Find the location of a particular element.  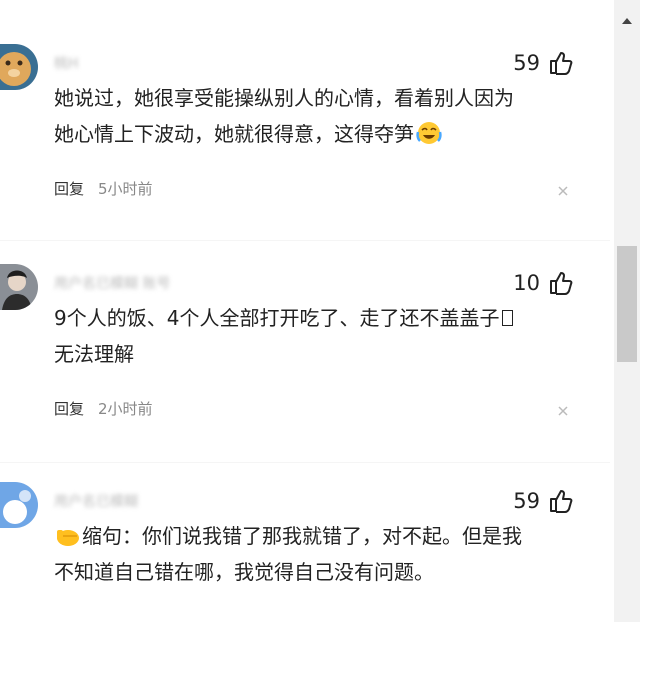

comment-meta: 回复 5小时前 is located at coordinates (103, 188).